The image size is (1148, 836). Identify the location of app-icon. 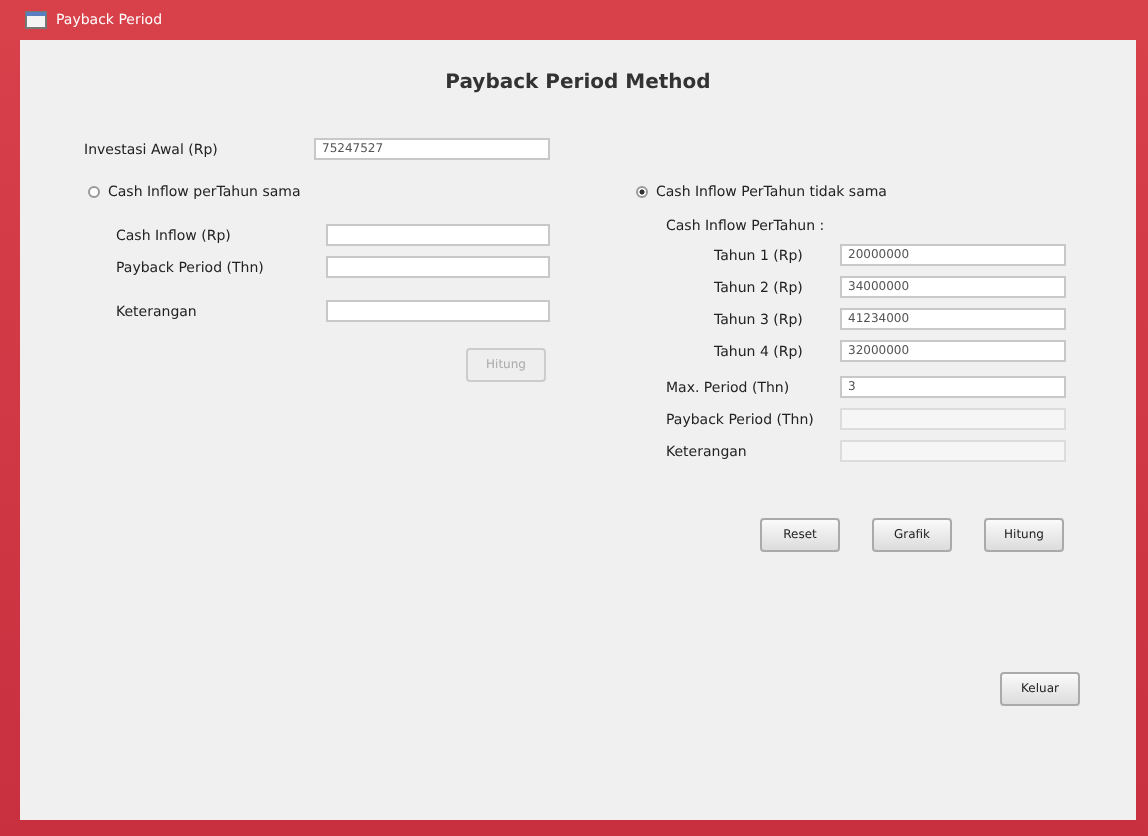
(36, 20).